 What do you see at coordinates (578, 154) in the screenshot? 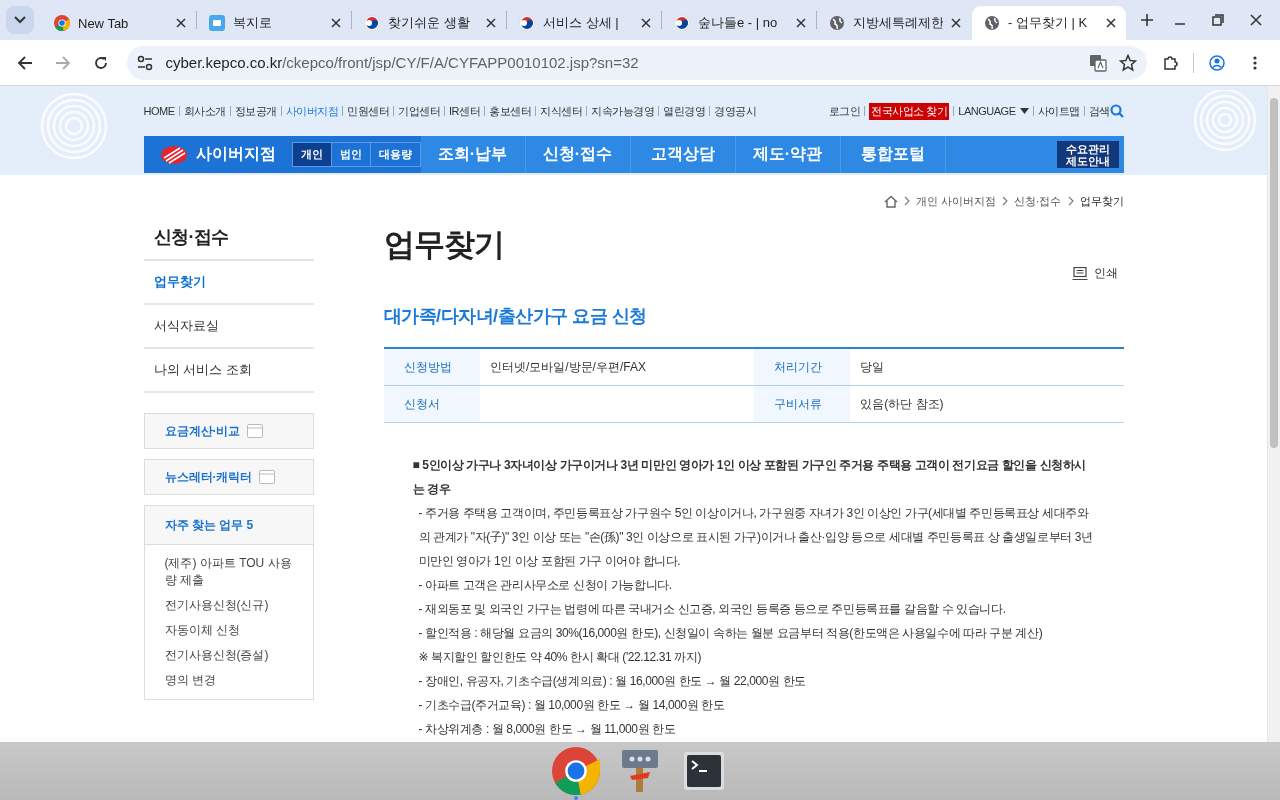
I see `menu-item: 신청·접수` at bounding box center [578, 154].